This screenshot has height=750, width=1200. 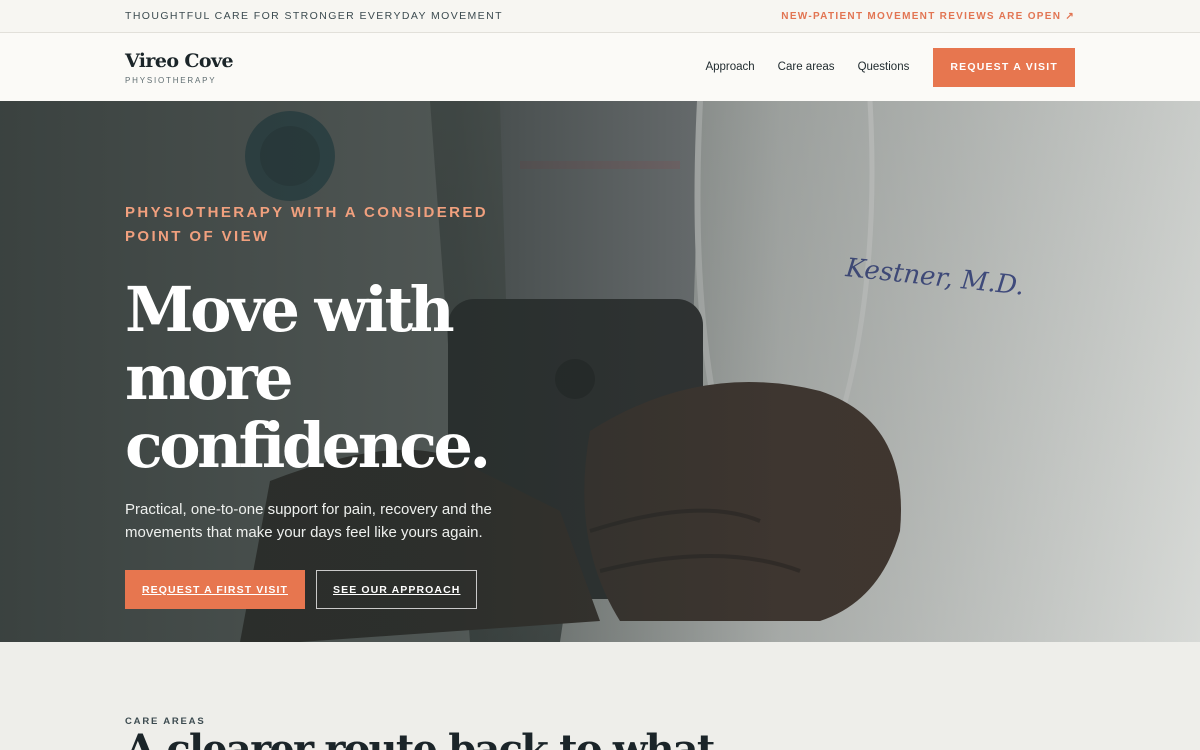 I want to click on nav-care-areas: Care areas, so click(x=806, y=67).